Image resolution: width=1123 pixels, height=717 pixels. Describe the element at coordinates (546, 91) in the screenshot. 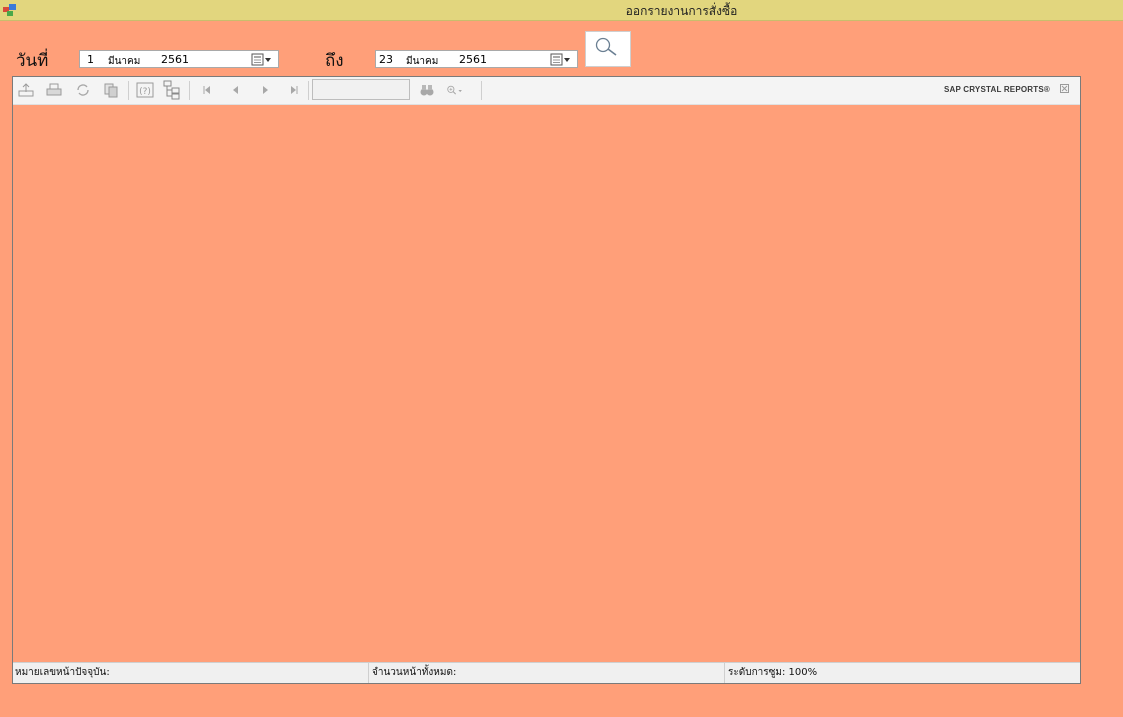

I see `viewer-toolbar: (?) SAP CRYSTAL REPORTS®` at that location.